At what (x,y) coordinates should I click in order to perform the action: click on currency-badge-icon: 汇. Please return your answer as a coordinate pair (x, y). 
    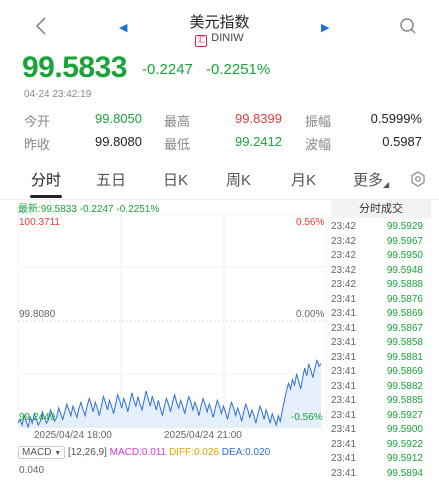
    Looking at the image, I should click on (201, 41).